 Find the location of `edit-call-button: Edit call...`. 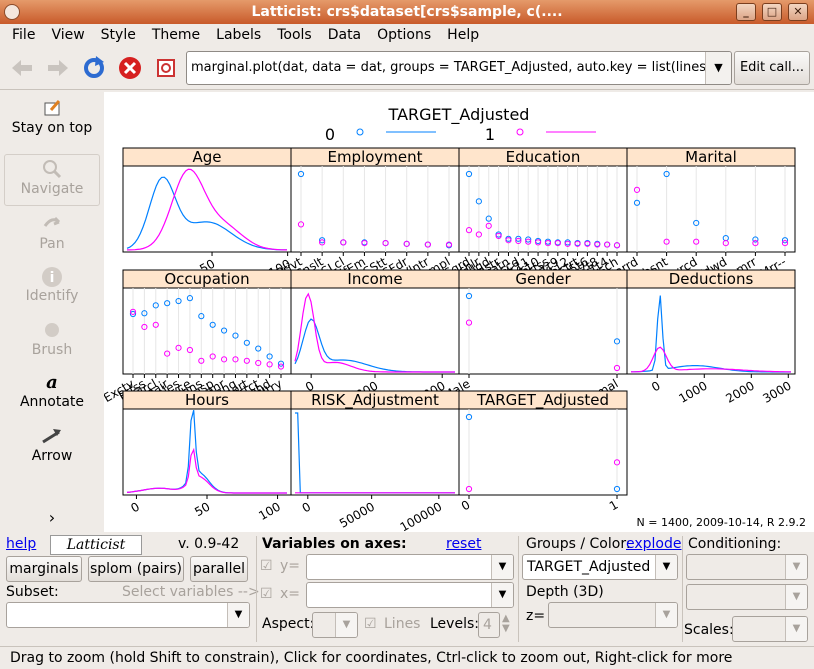

edit-call-button: Edit call... is located at coordinates (772, 68).